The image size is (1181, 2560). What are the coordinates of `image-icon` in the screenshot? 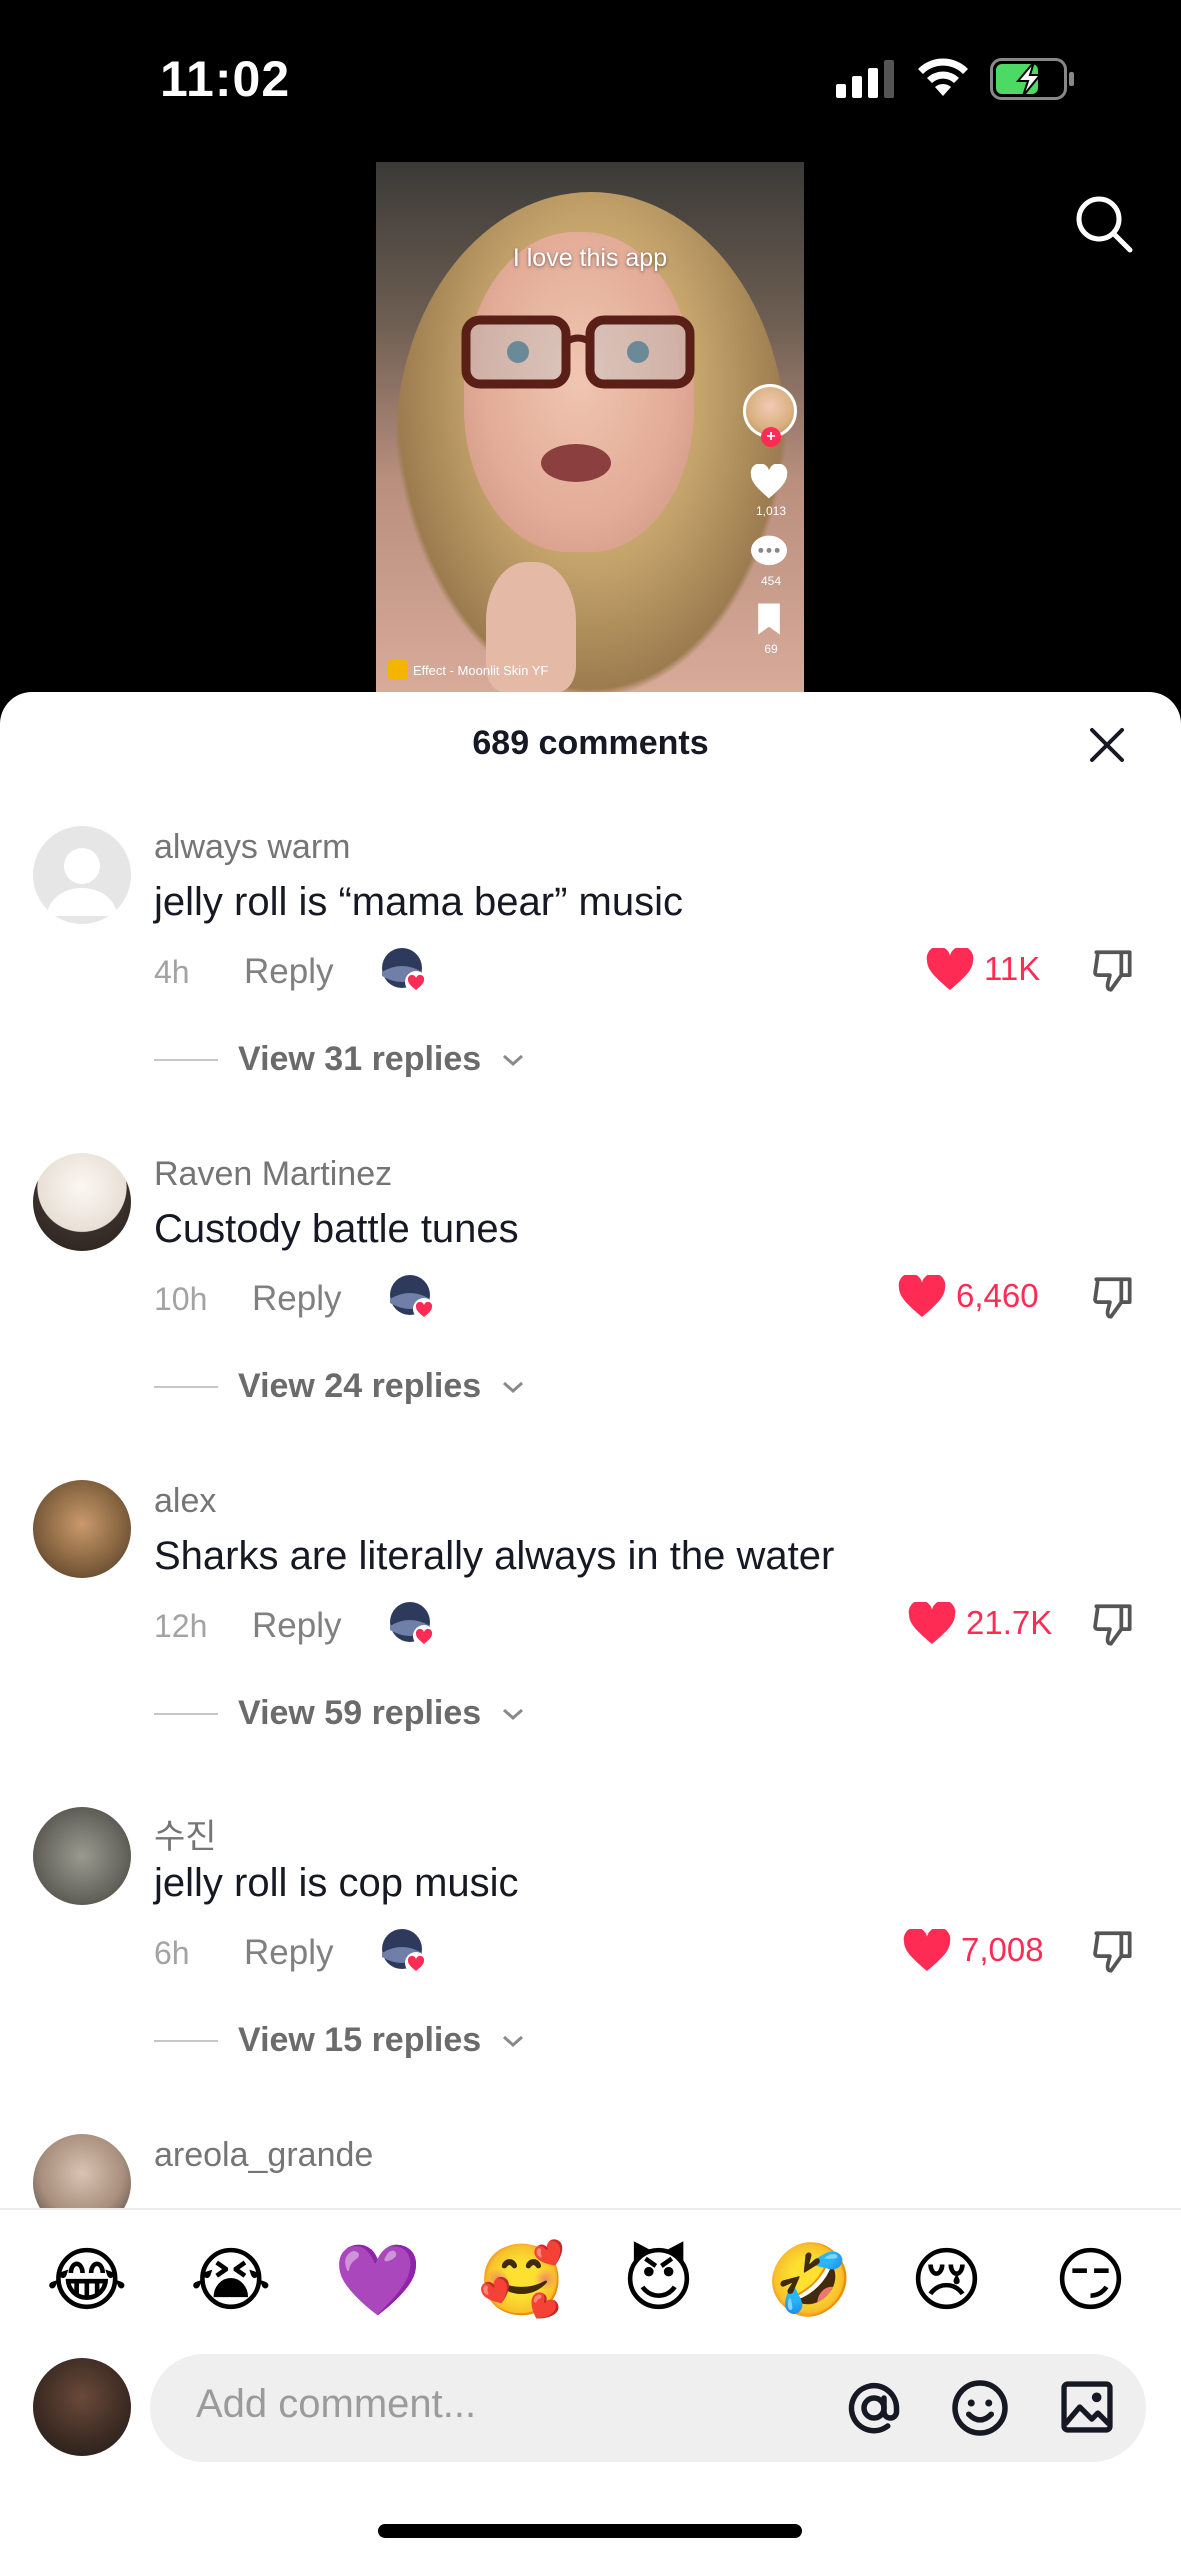 It's located at (1087, 2407).